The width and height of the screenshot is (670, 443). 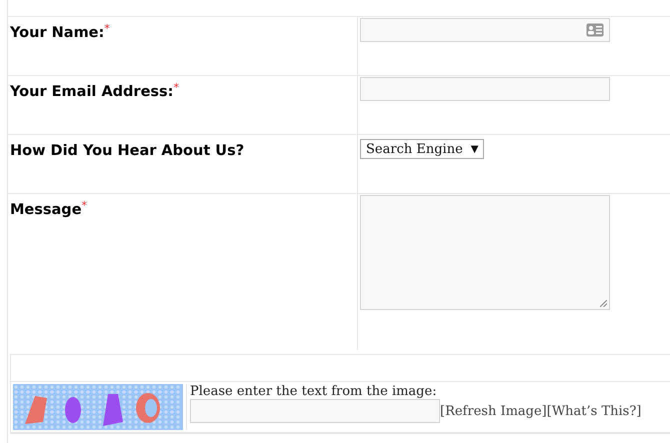 What do you see at coordinates (422, 149) in the screenshot?
I see `dropdown: Search Engine ▼` at bounding box center [422, 149].